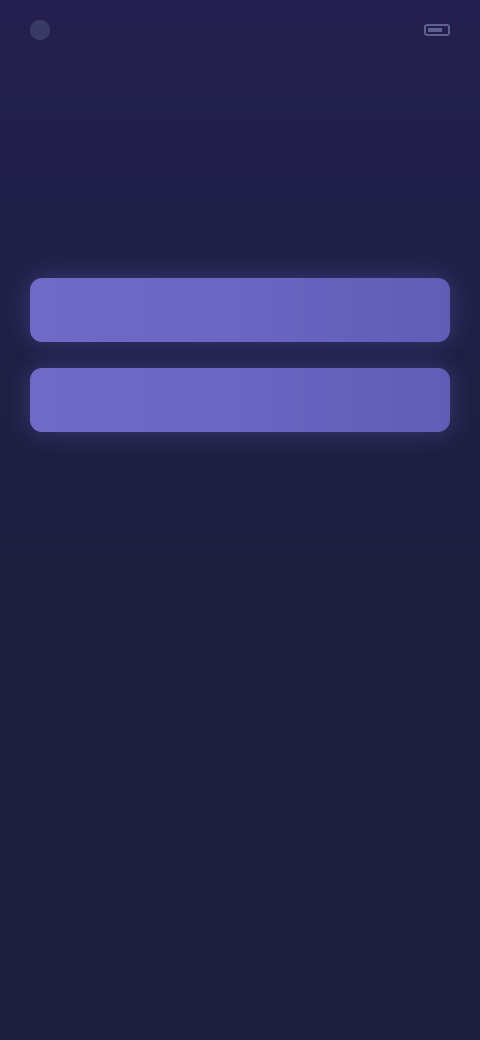  I want to click on app-icon, so click(40, 30).